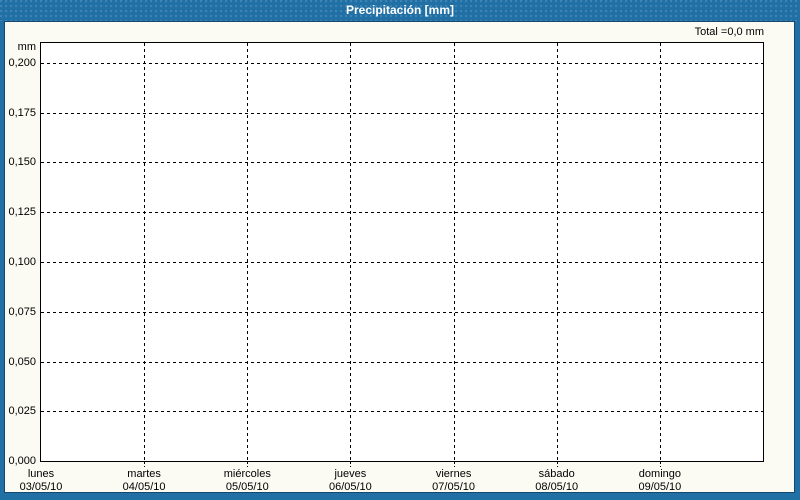 The image size is (800, 500). I want to click on day-label: lunes, so click(41, 474).